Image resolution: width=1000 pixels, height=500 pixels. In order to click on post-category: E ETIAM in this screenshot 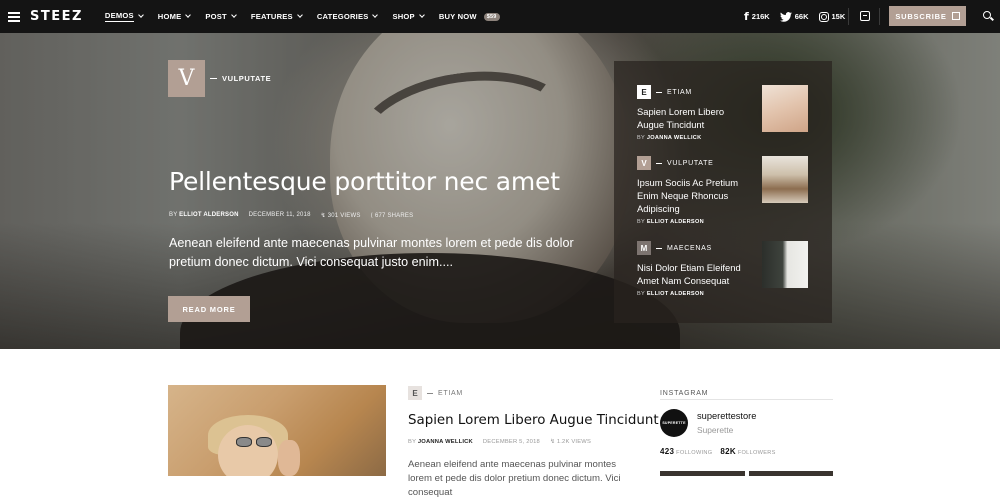, I will do `click(435, 393)`.